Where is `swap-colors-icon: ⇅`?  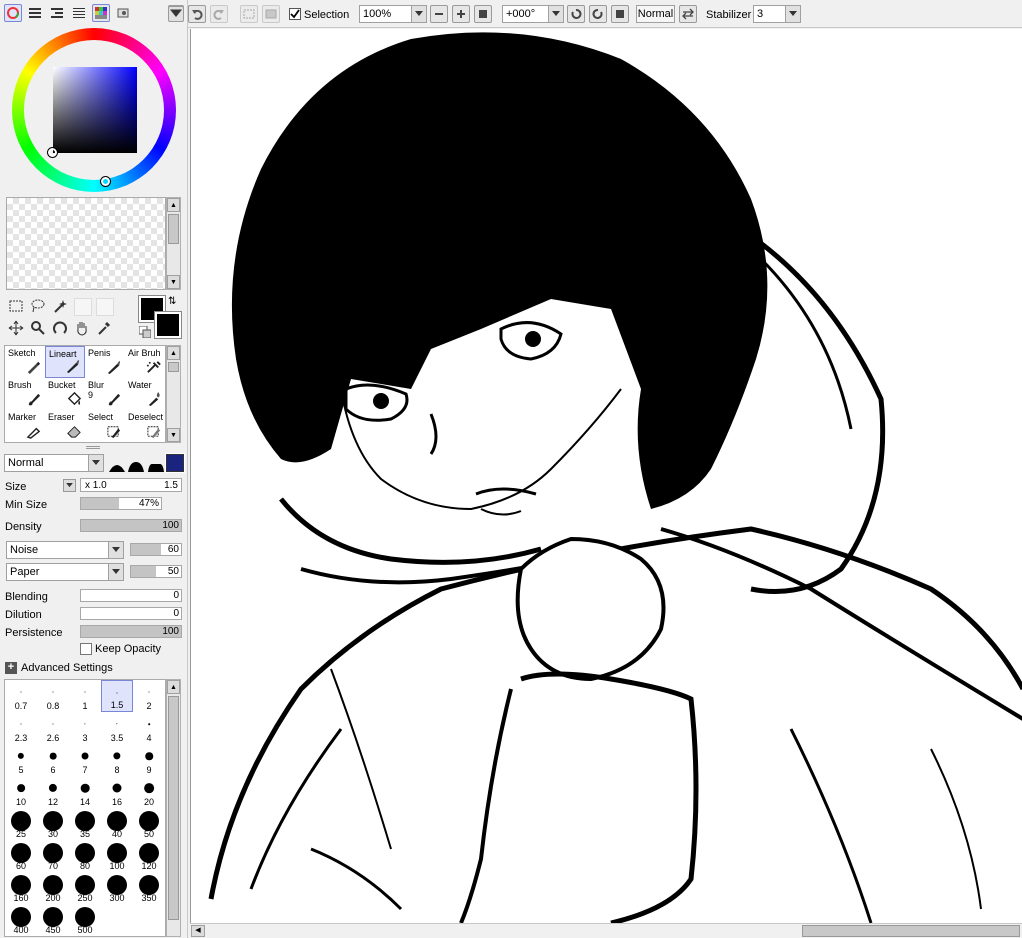 swap-colors-icon: ⇅ is located at coordinates (175, 303).